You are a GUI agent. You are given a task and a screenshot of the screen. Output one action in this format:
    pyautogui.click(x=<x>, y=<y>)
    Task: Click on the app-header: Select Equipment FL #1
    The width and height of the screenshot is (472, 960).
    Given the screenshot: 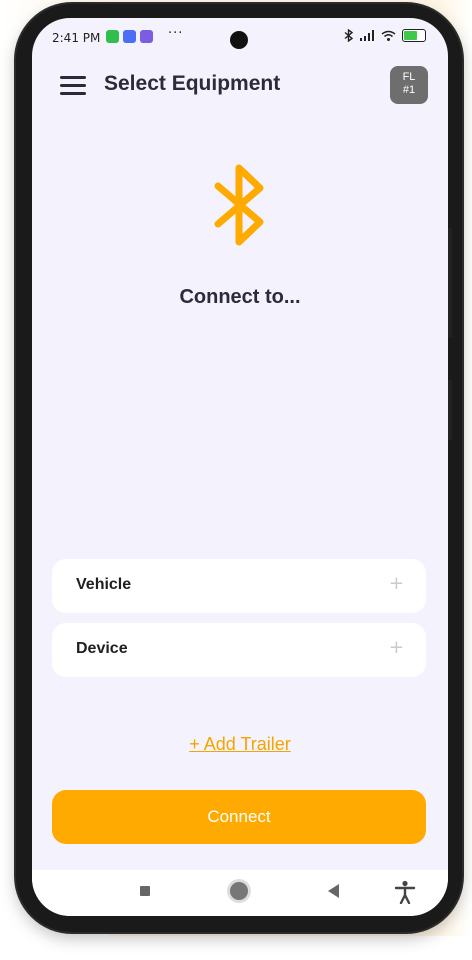 What is the action you would take?
    pyautogui.click(x=240, y=88)
    